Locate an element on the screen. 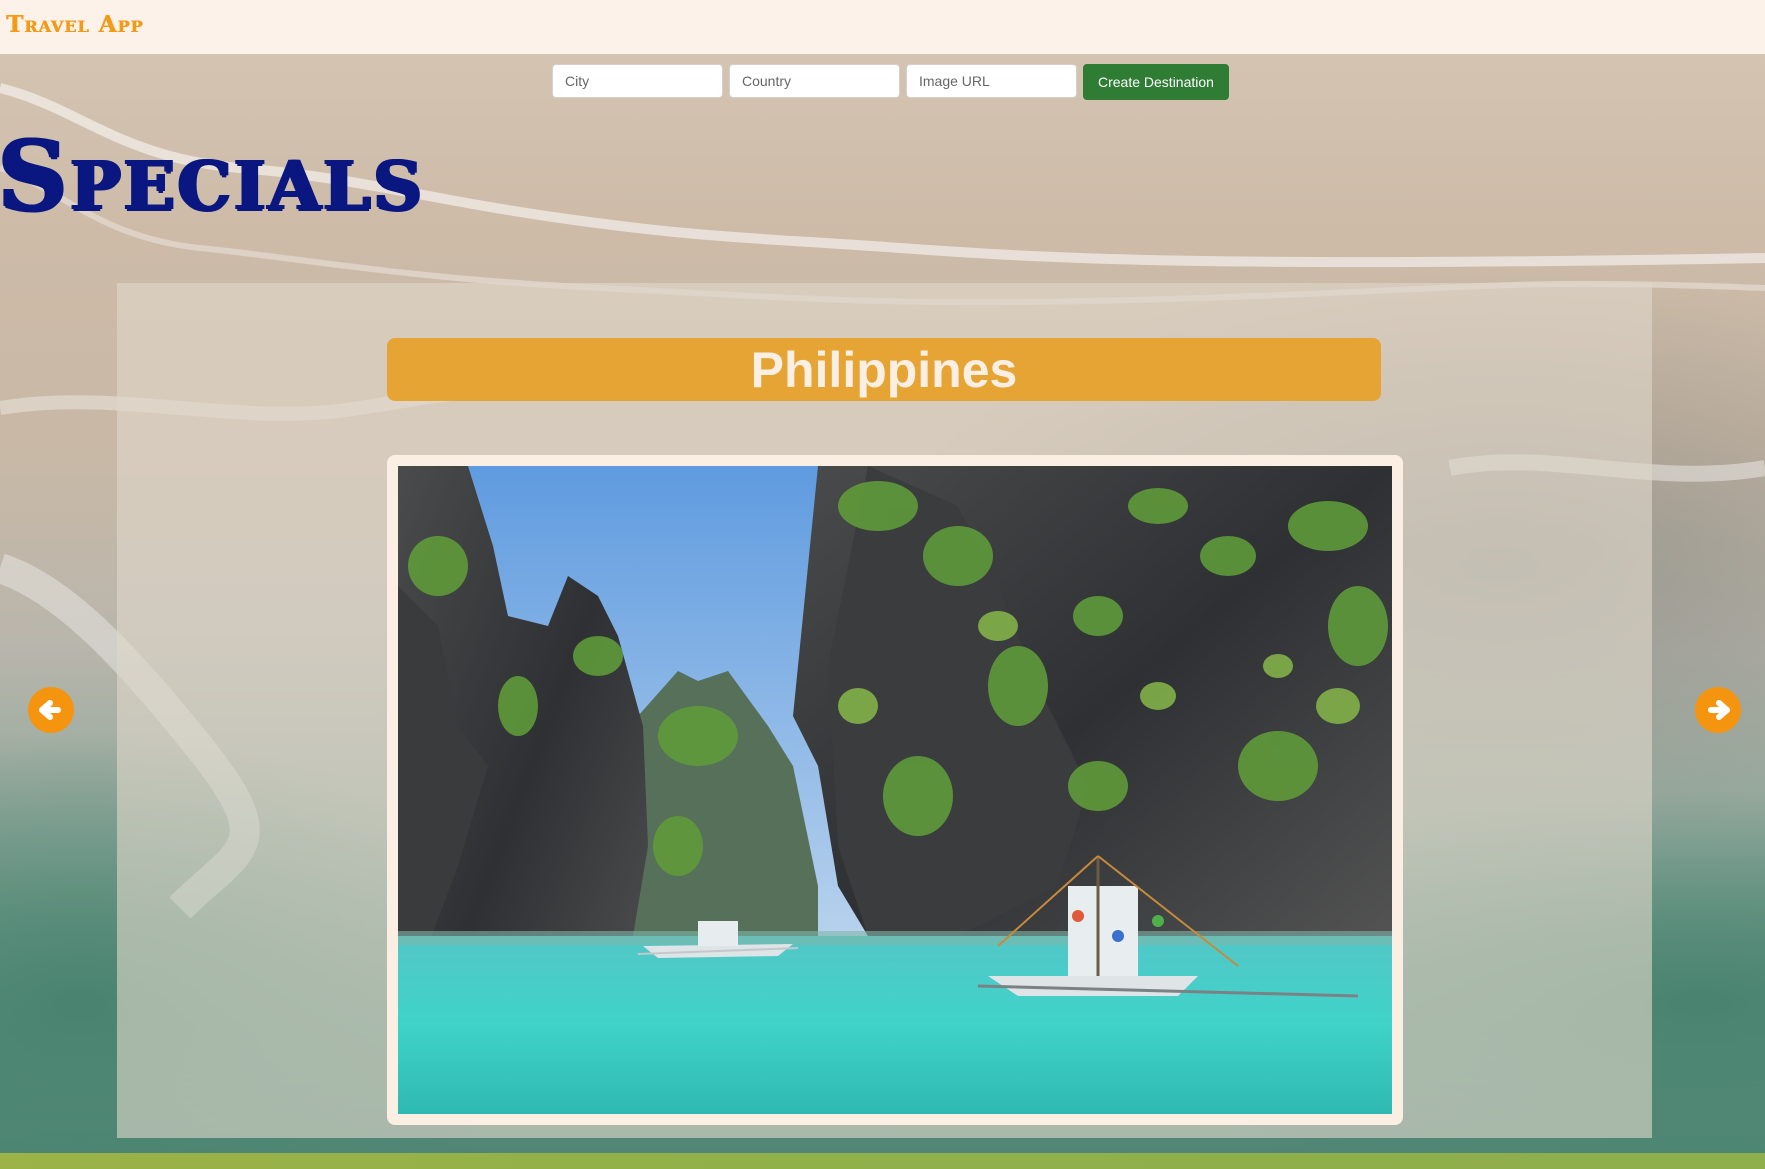 This screenshot has height=1169, width=1765. image-url-input is located at coordinates (991, 81).